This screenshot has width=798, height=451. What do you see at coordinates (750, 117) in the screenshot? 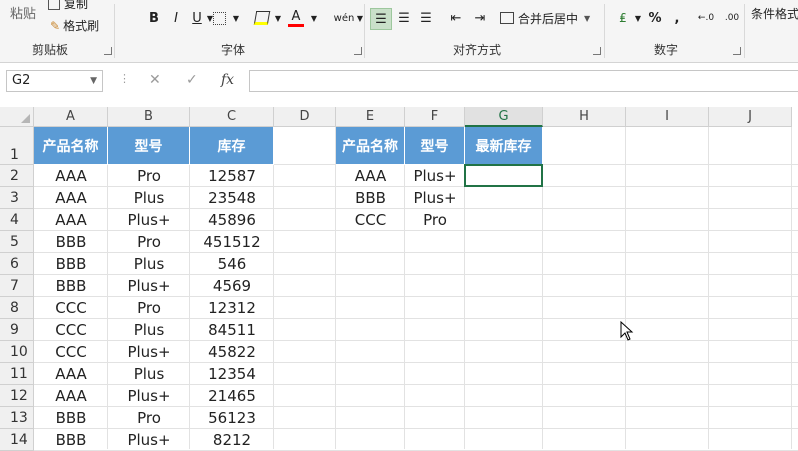
I see `column-header-j: J` at bounding box center [750, 117].